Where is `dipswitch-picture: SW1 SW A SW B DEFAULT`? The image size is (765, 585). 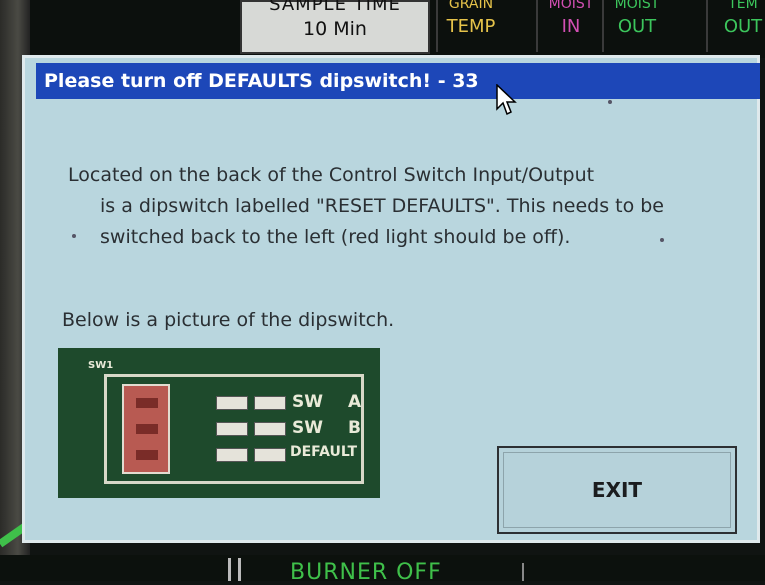
dipswitch-picture: SW1 SW A SW B DEFAULT is located at coordinates (219, 423).